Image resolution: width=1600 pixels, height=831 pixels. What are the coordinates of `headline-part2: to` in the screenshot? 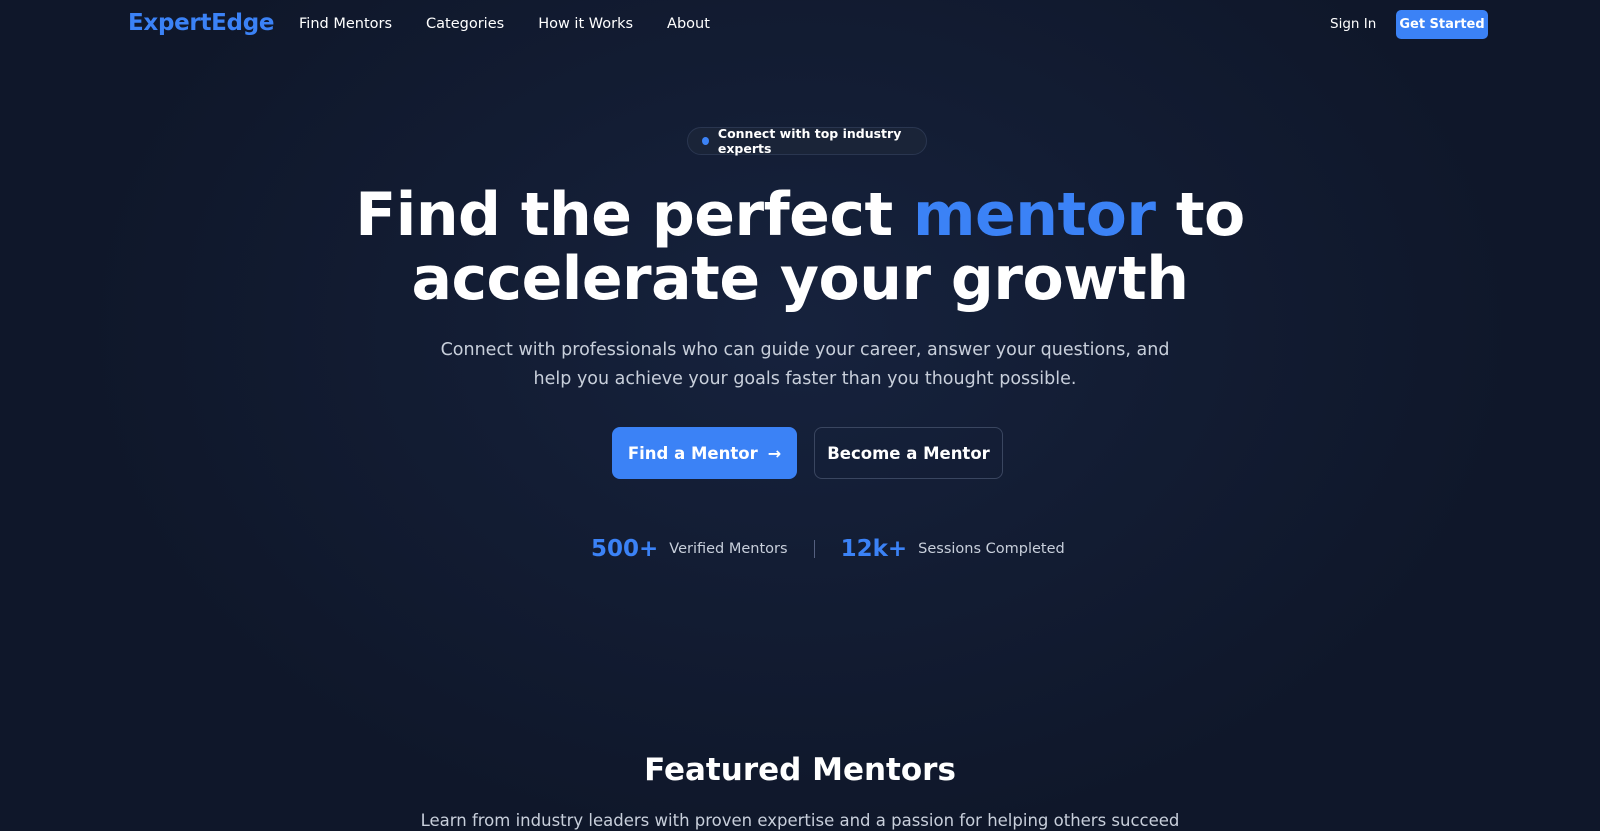 It's located at (1200, 215).